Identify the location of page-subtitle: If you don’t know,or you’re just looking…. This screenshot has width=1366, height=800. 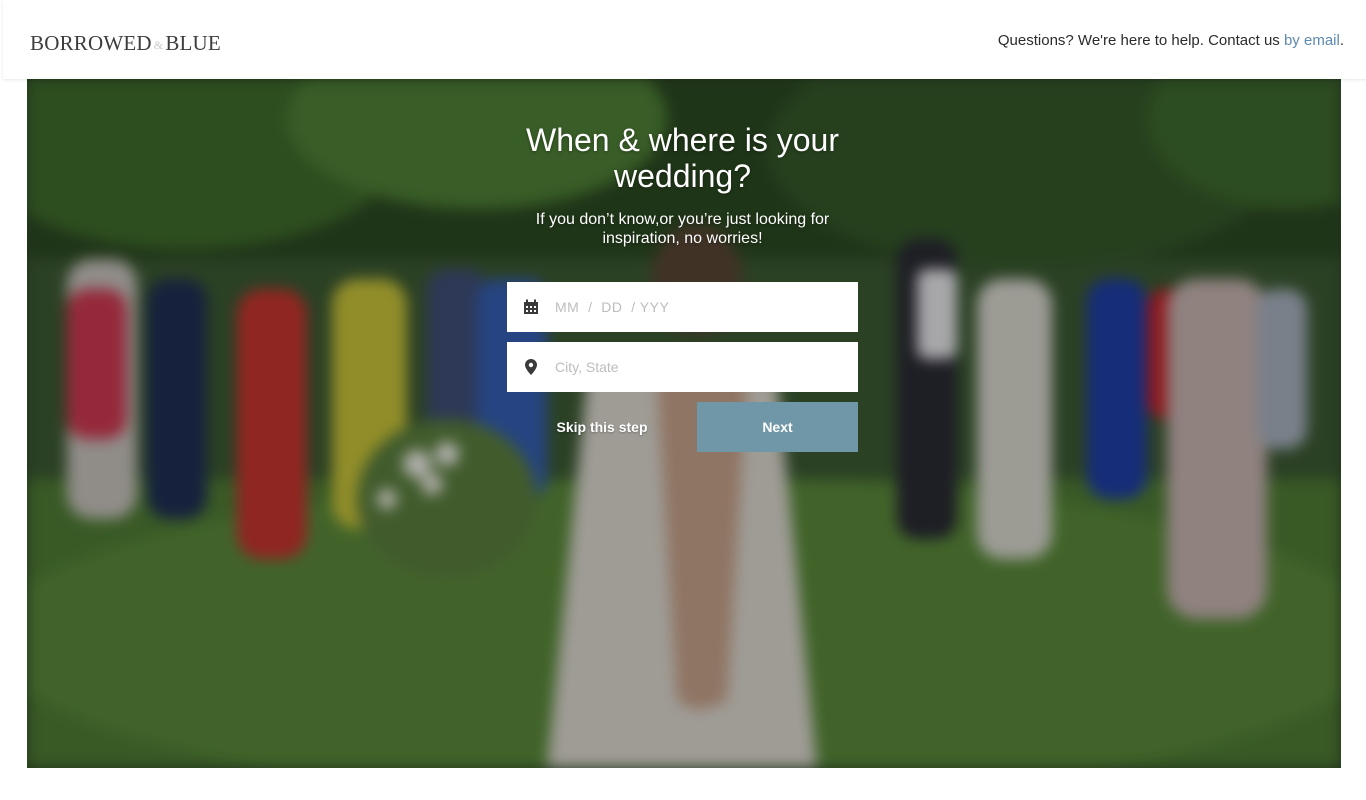
(682, 229).